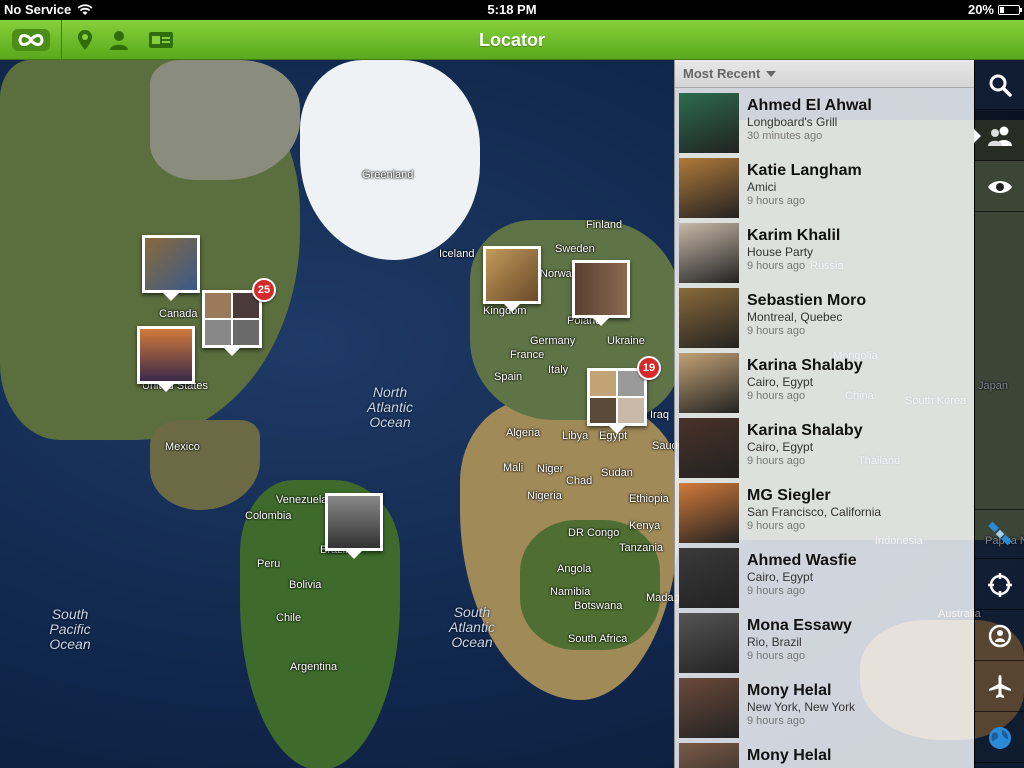  I want to click on map-label: Finland, so click(604, 225).